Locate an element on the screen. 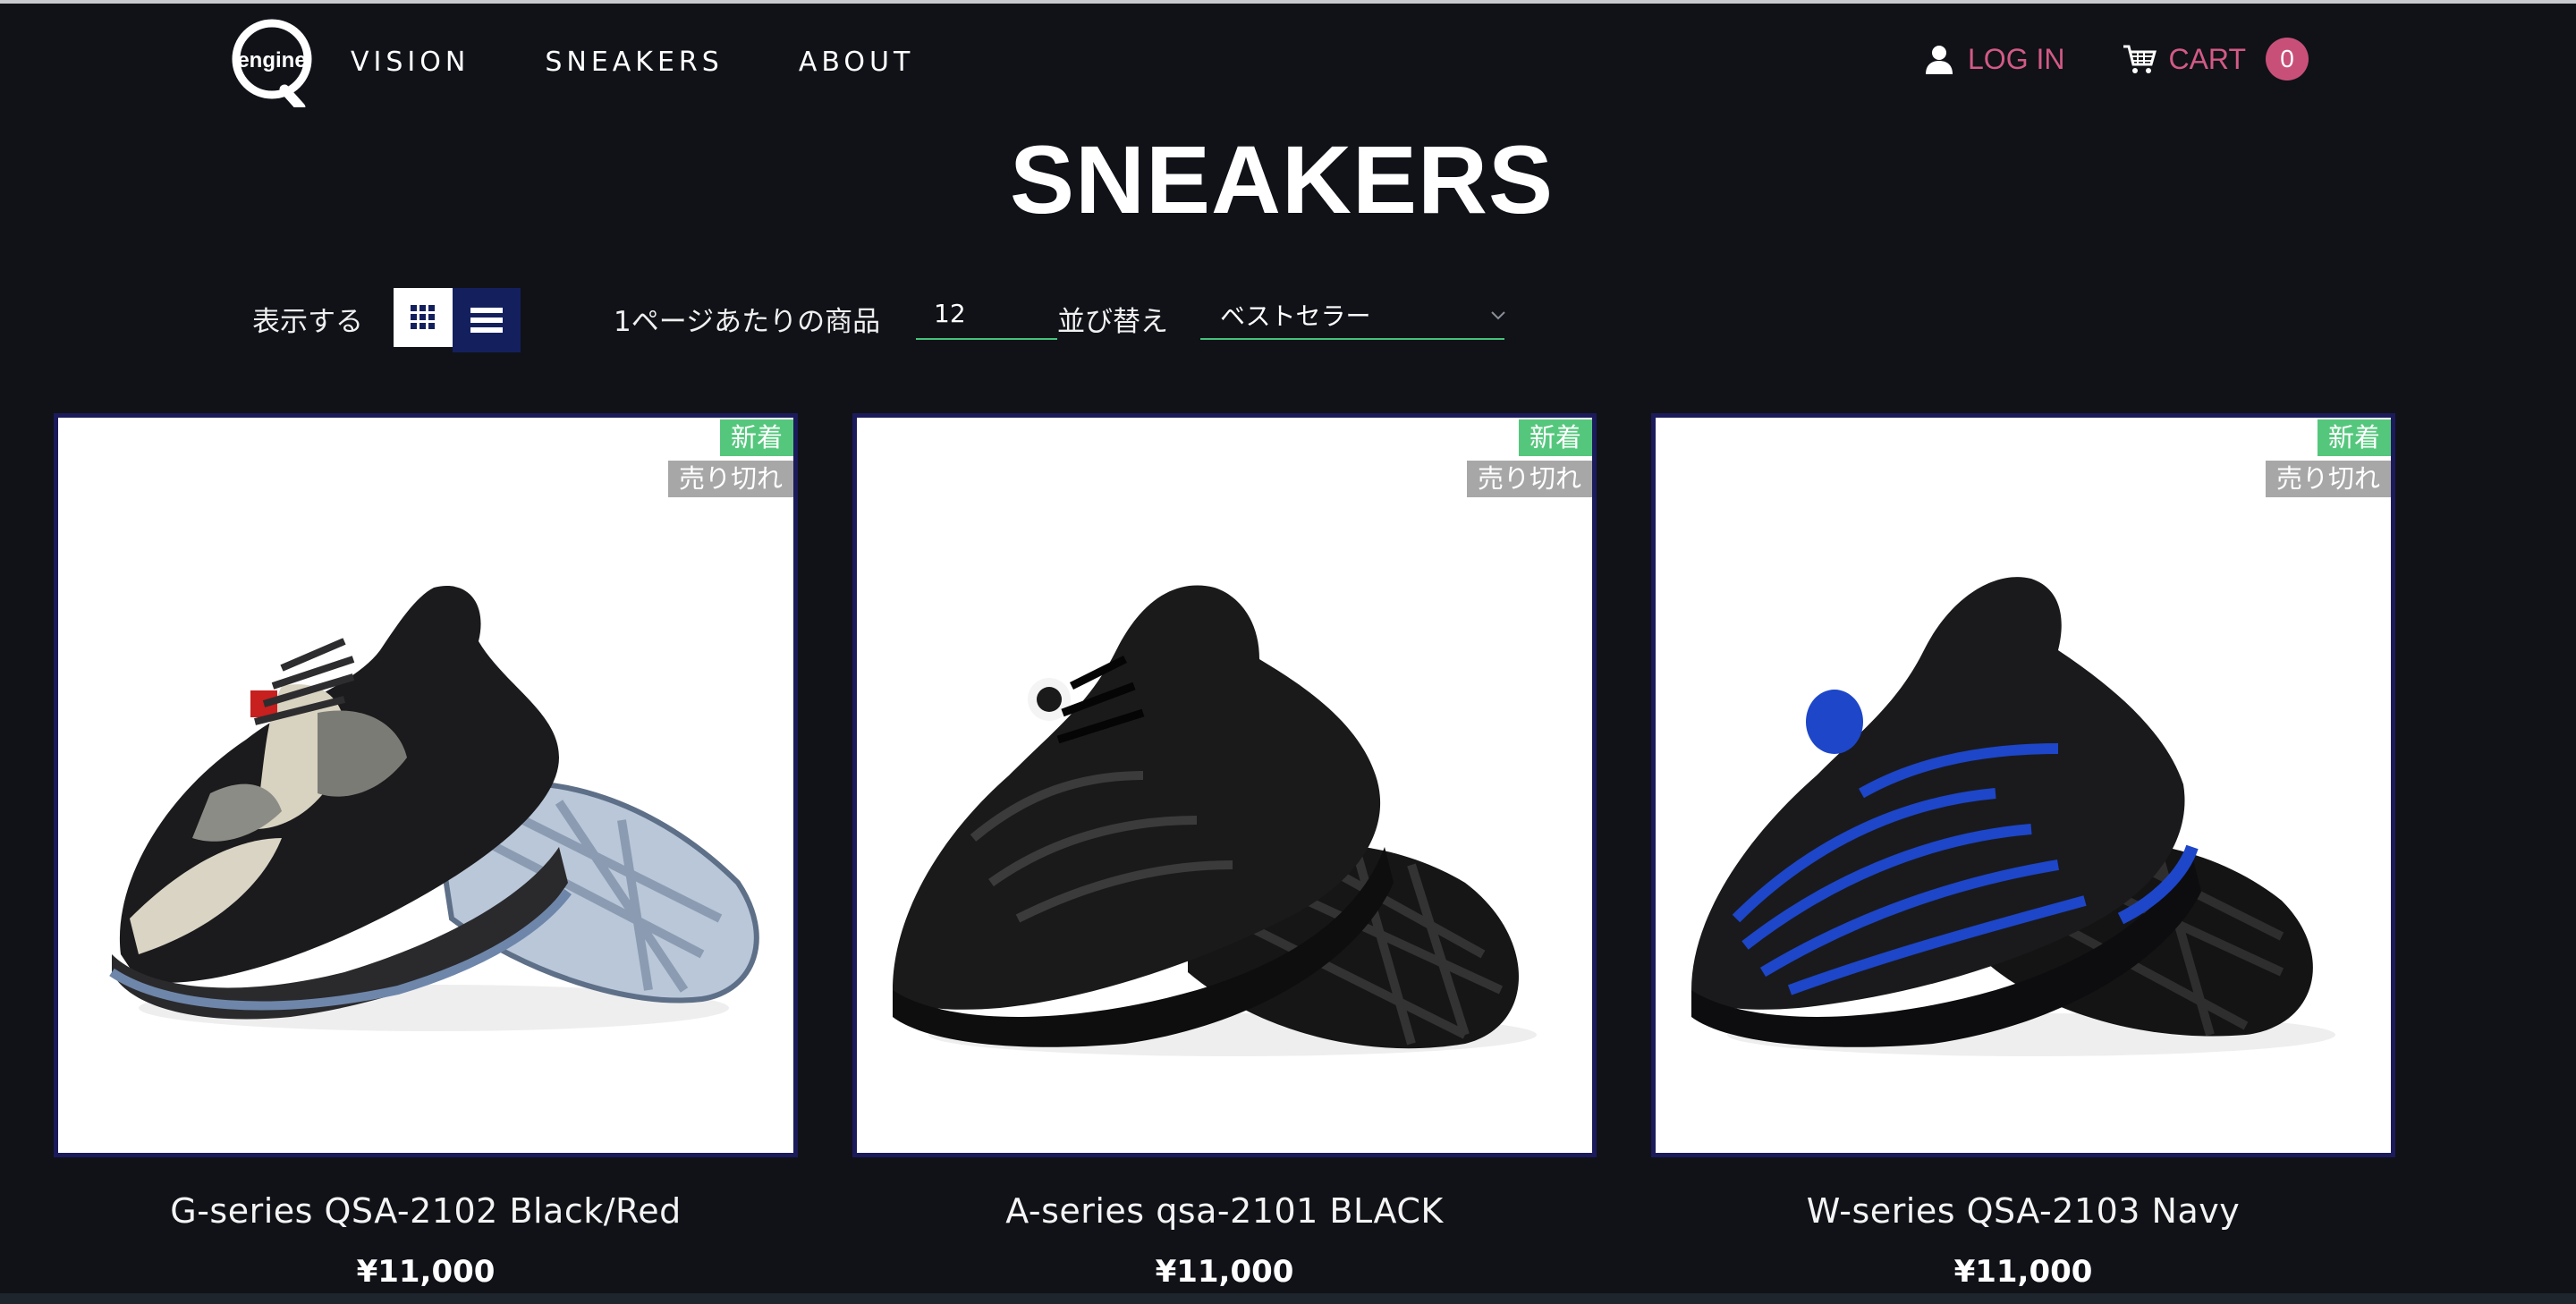 The height and width of the screenshot is (1304, 2576). page-title: SNEAKERS is located at coordinates (1282, 179).